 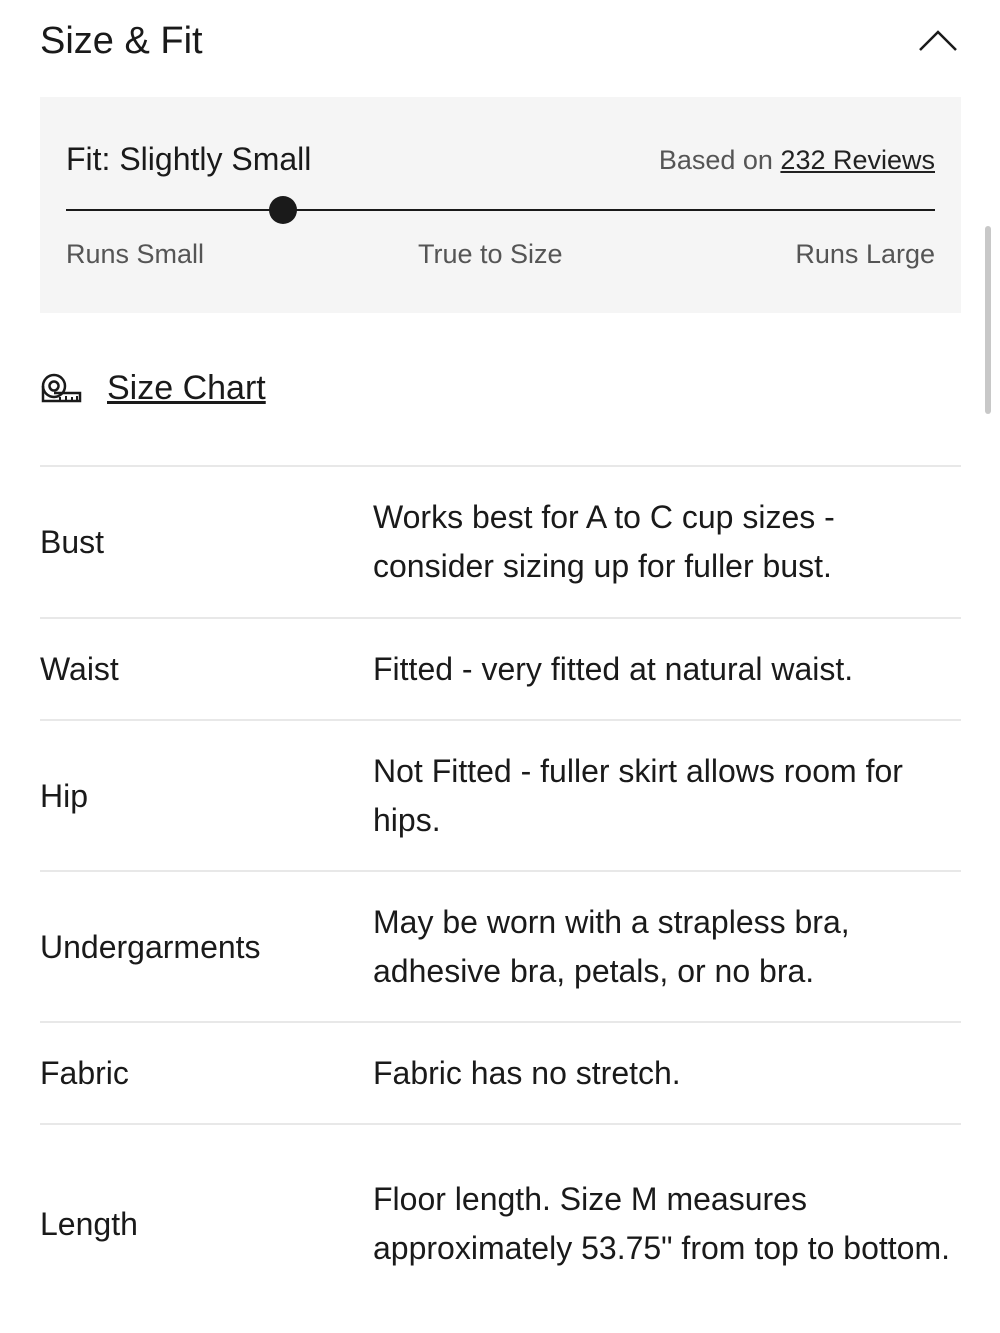 What do you see at coordinates (500, 210) in the screenshot?
I see `fit-scale-track` at bounding box center [500, 210].